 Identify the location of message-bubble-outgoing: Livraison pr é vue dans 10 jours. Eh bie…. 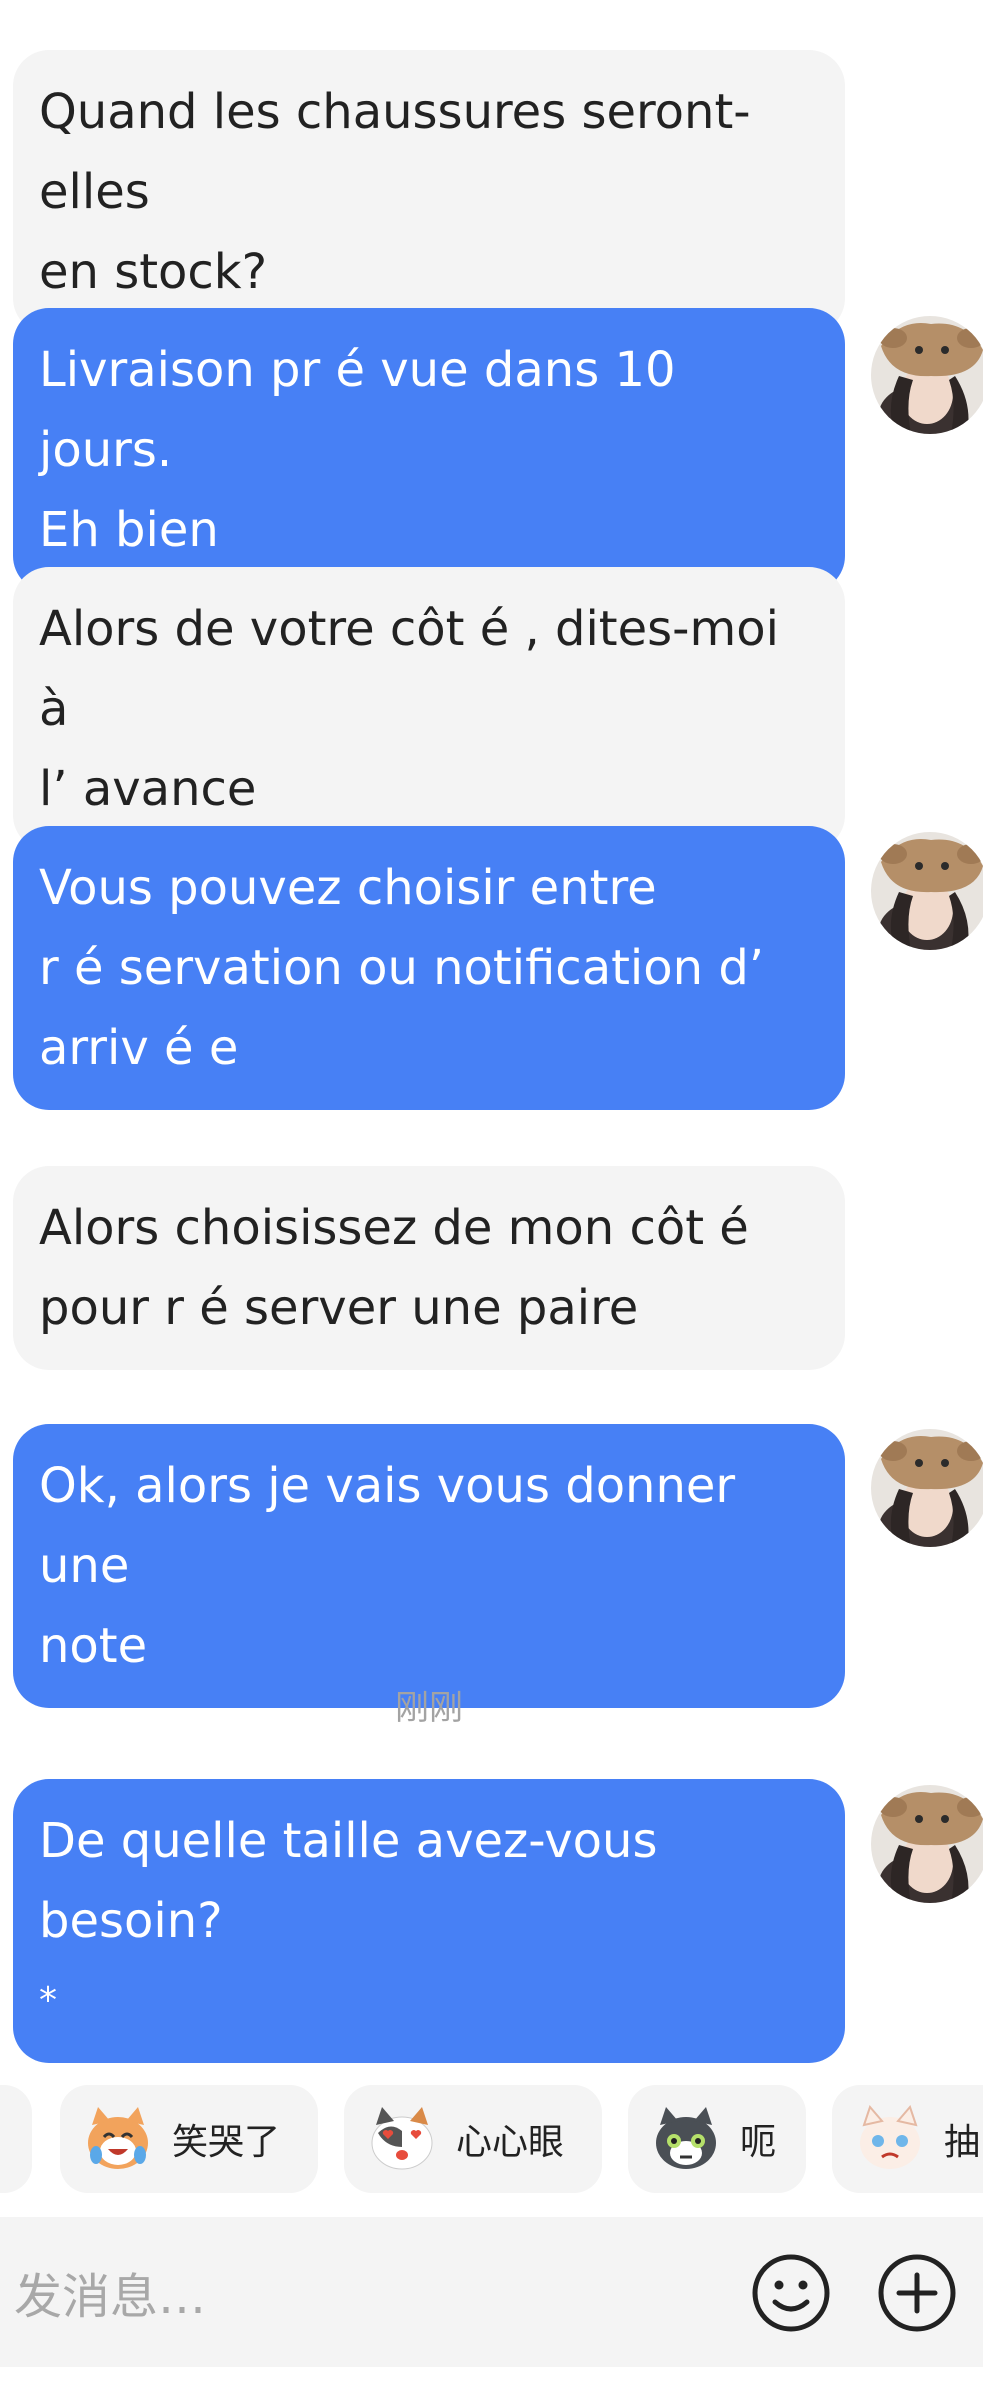
(429, 450).